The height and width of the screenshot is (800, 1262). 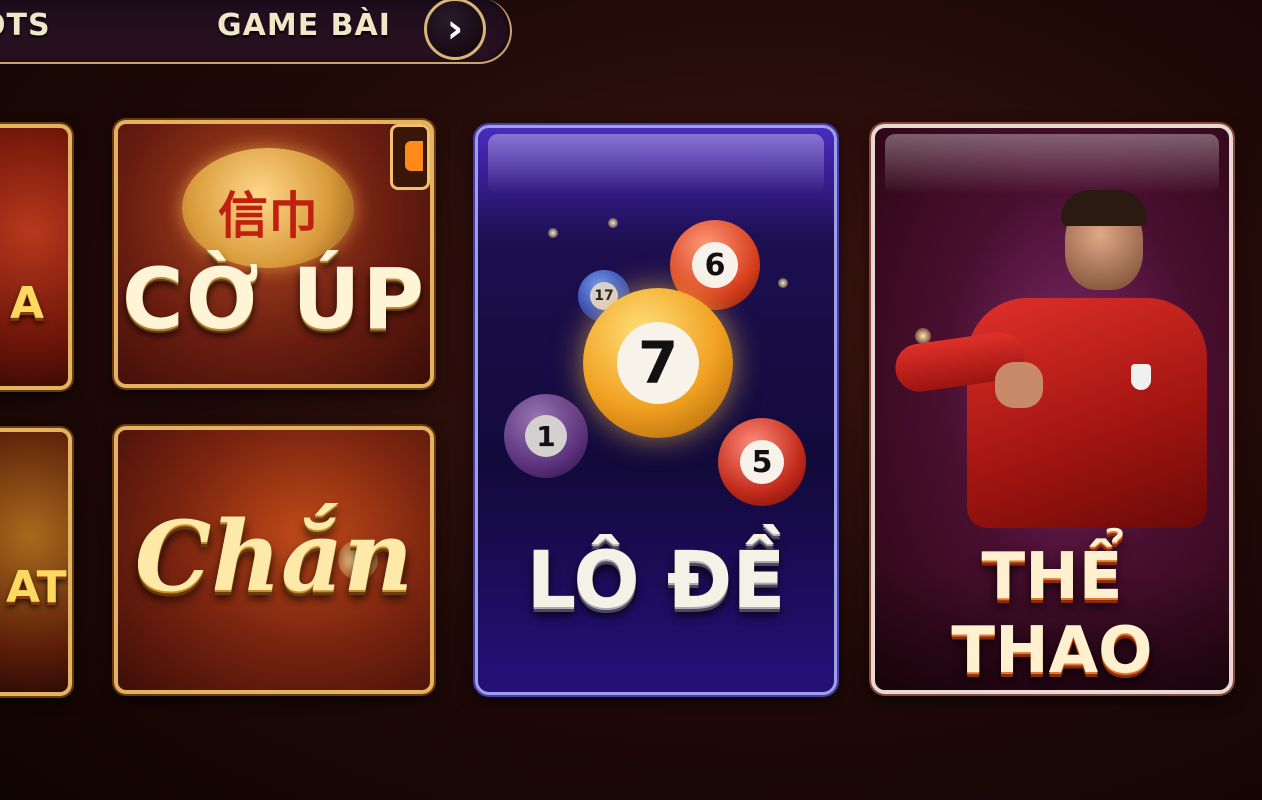 What do you see at coordinates (274, 299) in the screenshot?
I see `co-up-title: CỜ ÚP` at bounding box center [274, 299].